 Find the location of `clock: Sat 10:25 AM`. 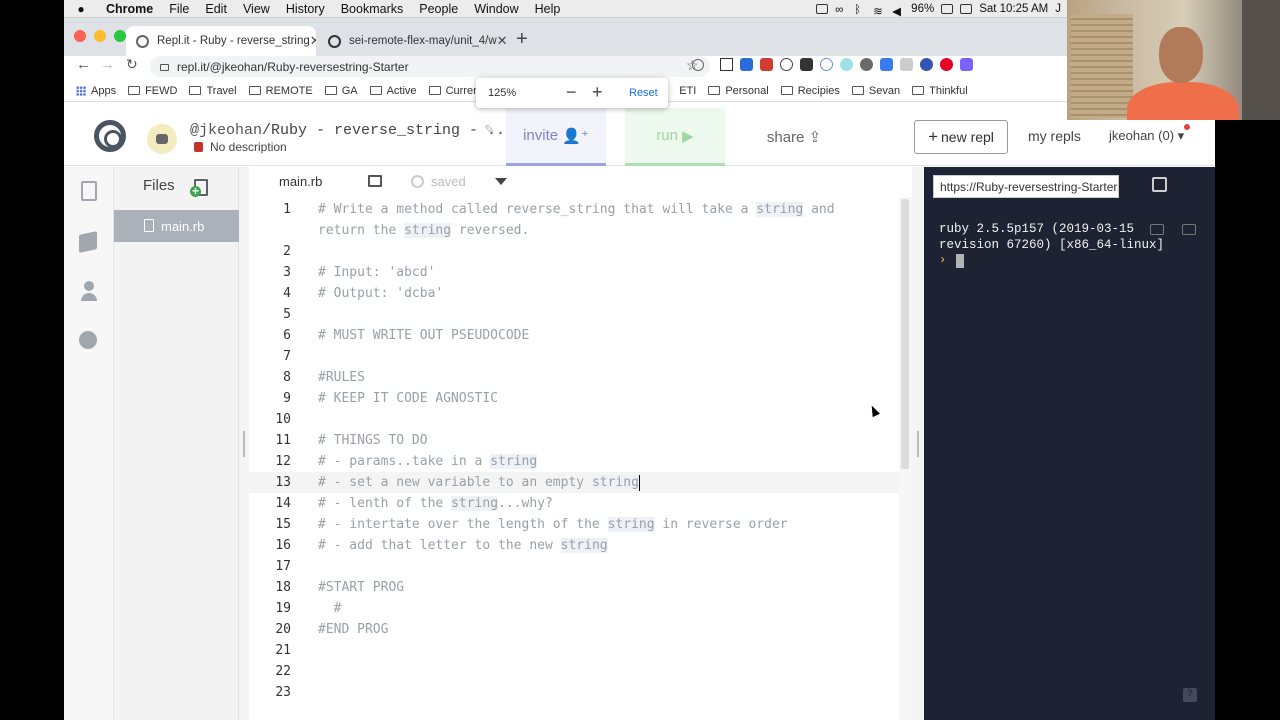

clock: Sat 10:25 AM is located at coordinates (1013, 9).